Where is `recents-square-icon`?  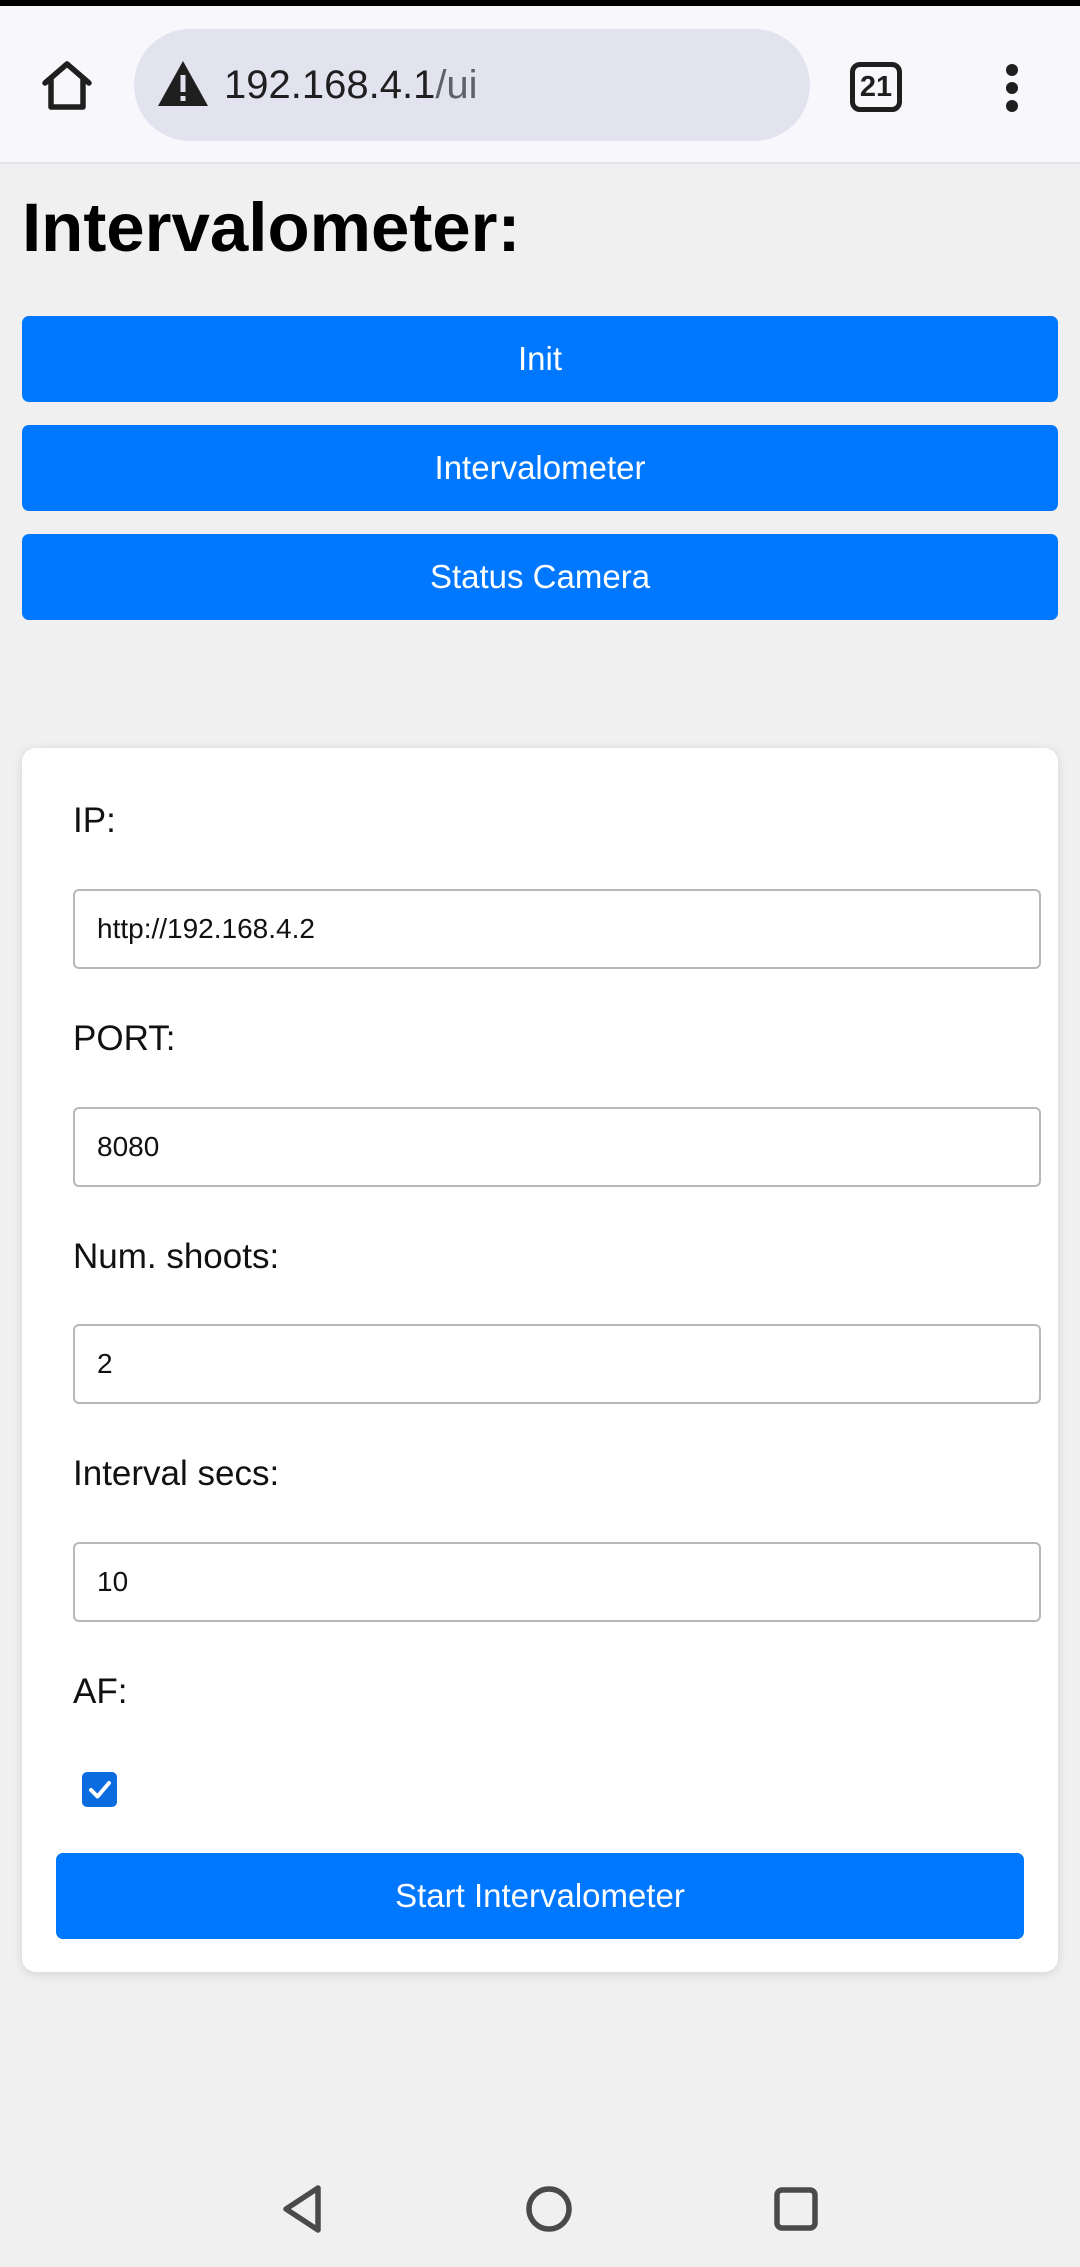
recents-square-icon is located at coordinates (796, 2209).